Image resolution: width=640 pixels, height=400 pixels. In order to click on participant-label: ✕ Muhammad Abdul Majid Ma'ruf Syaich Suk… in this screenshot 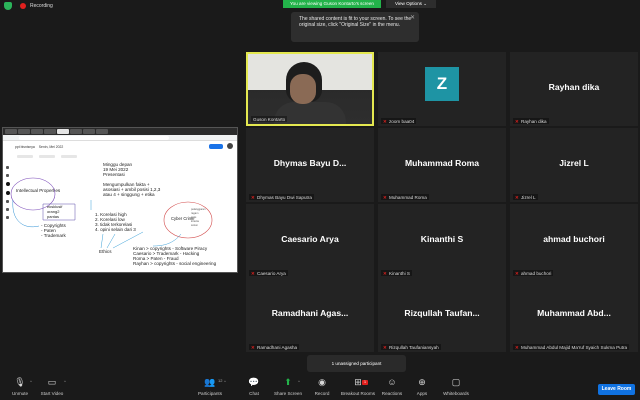, I will do `click(571, 347)`.